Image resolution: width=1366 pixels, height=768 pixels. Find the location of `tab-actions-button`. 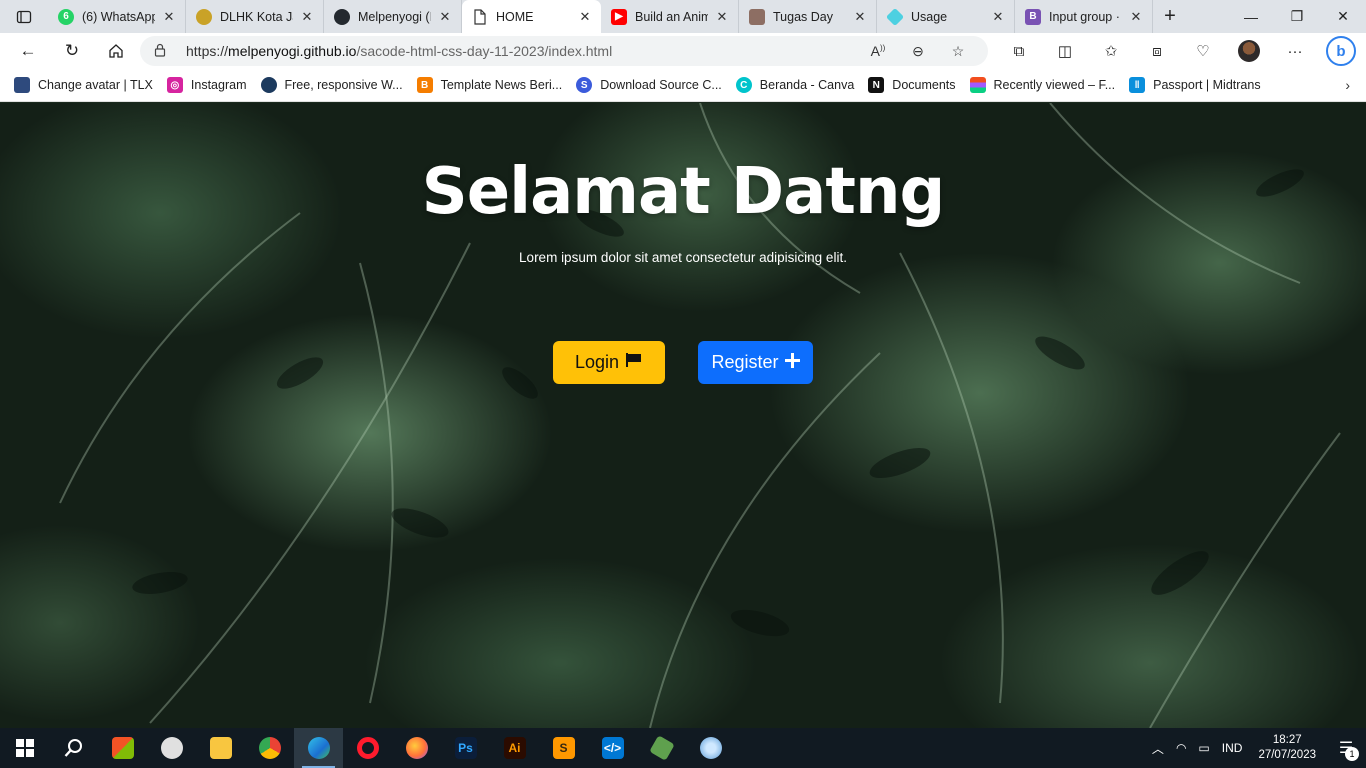

tab-actions-button is located at coordinates (24, 16).